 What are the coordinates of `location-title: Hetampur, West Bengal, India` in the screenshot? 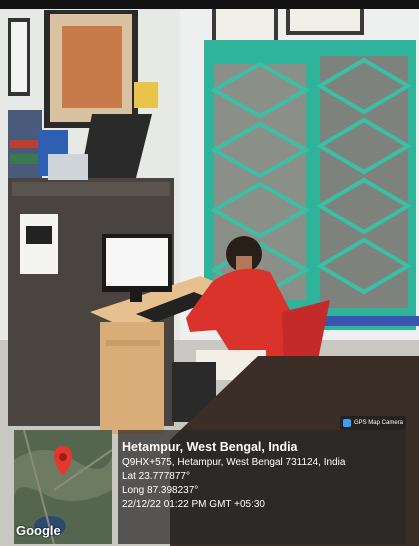 It's located at (210, 447).